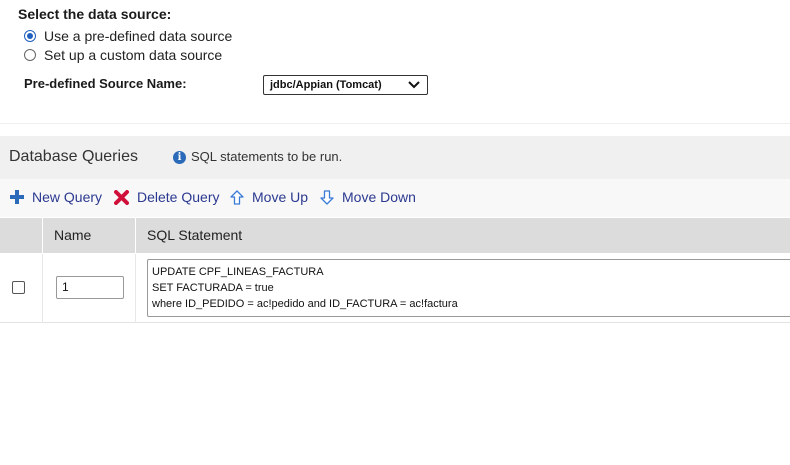  I want to click on predefined-source-select: jdbc/Appian (Tomcat), so click(345, 85).